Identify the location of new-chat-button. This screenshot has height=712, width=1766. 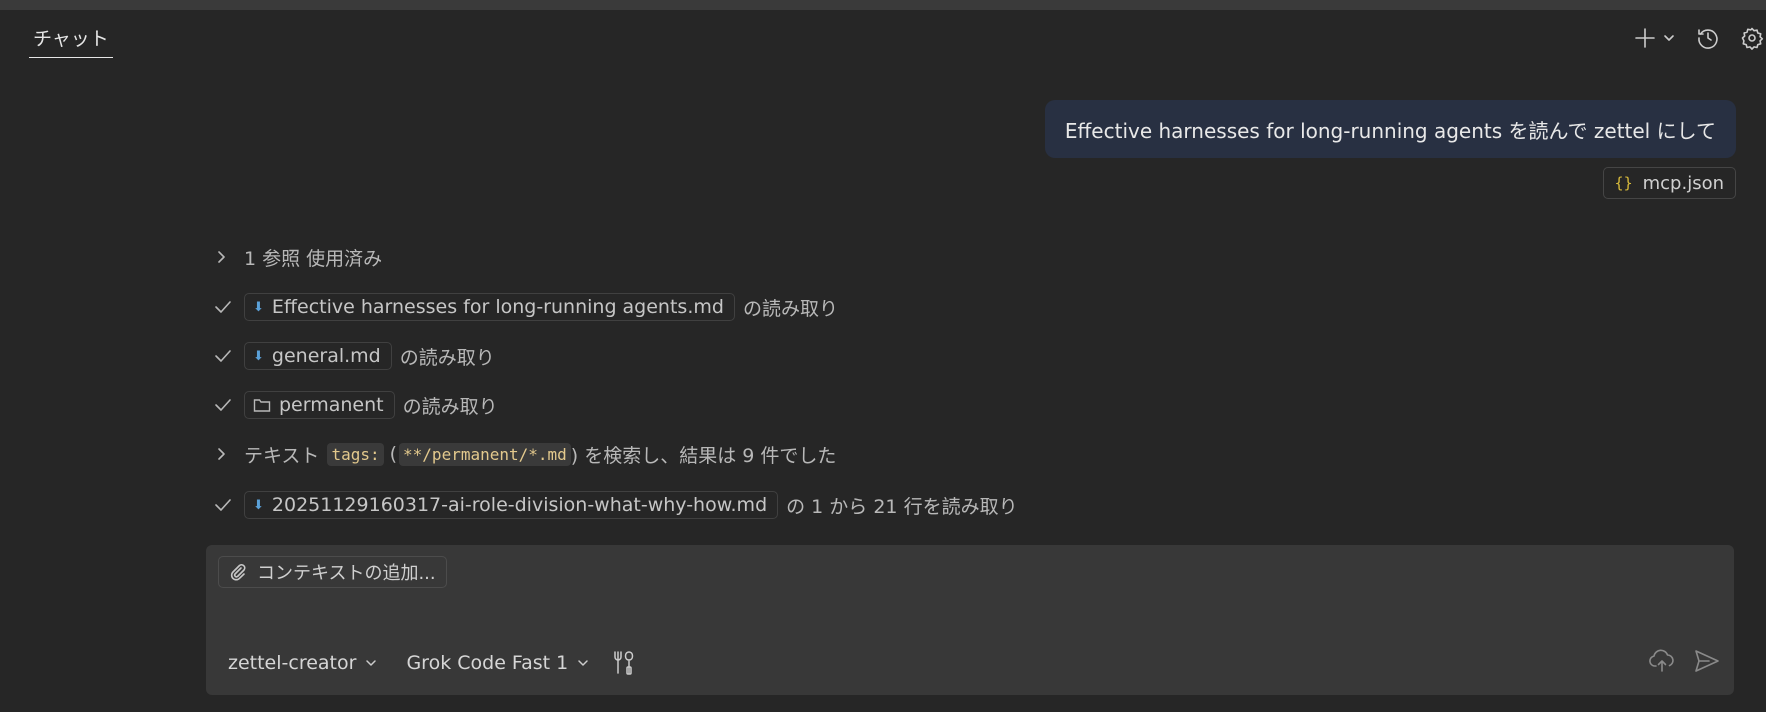
(1645, 38).